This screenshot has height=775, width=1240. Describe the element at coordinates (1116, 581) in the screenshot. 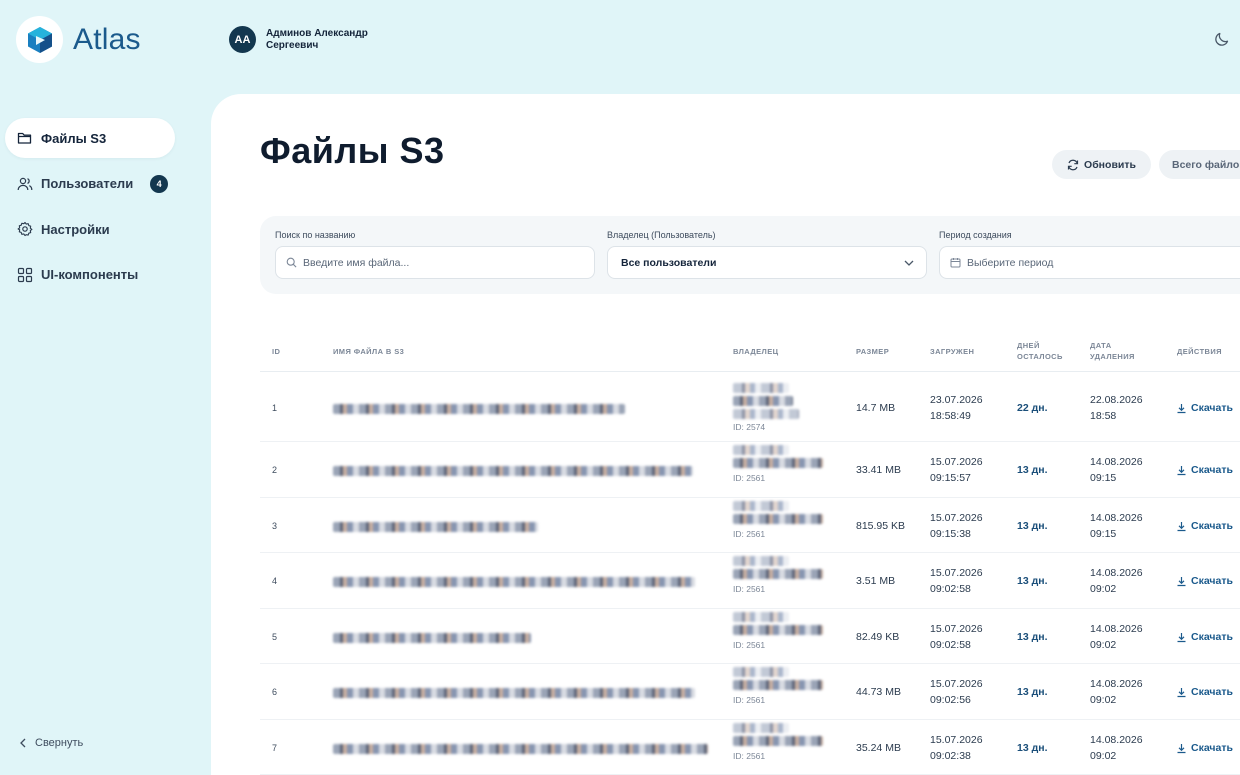

I see `delete-at: 14.08.2026 09:02` at that location.